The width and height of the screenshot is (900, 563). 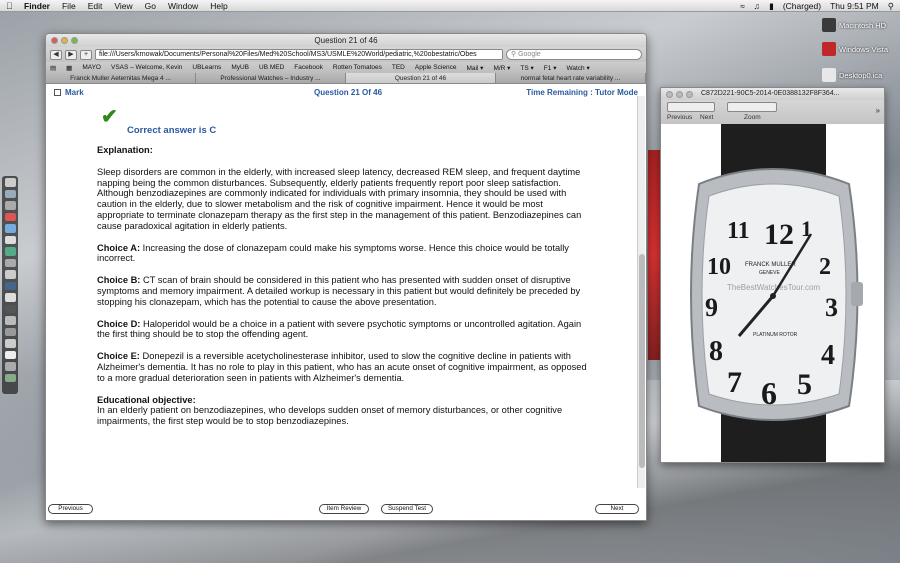 What do you see at coordinates (878, 110) in the screenshot?
I see `toolbar-overflow-icon: »` at bounding box center [878, 110].